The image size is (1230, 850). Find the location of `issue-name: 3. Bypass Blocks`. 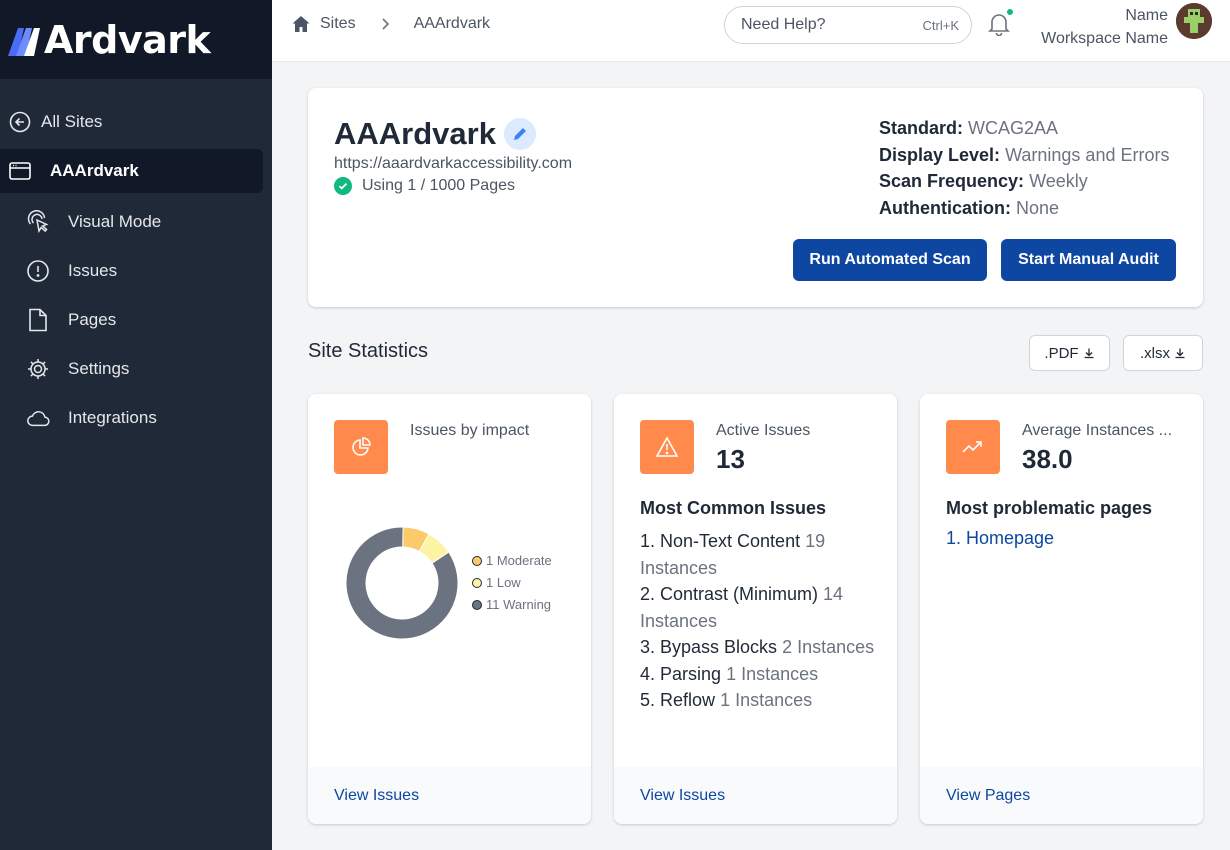

issue-name: 3. Bypass Blocks is located at coordinates (709, 647).